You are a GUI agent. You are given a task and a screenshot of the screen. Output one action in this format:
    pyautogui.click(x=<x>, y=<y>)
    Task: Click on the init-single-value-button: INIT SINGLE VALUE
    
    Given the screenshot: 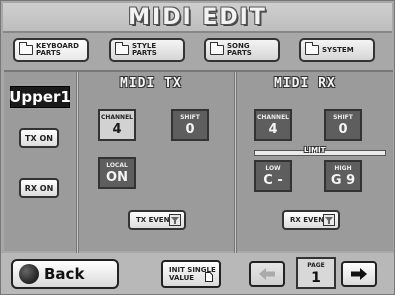 What is the action you would take?
    pyautogui.click(x=191, y=274)
    